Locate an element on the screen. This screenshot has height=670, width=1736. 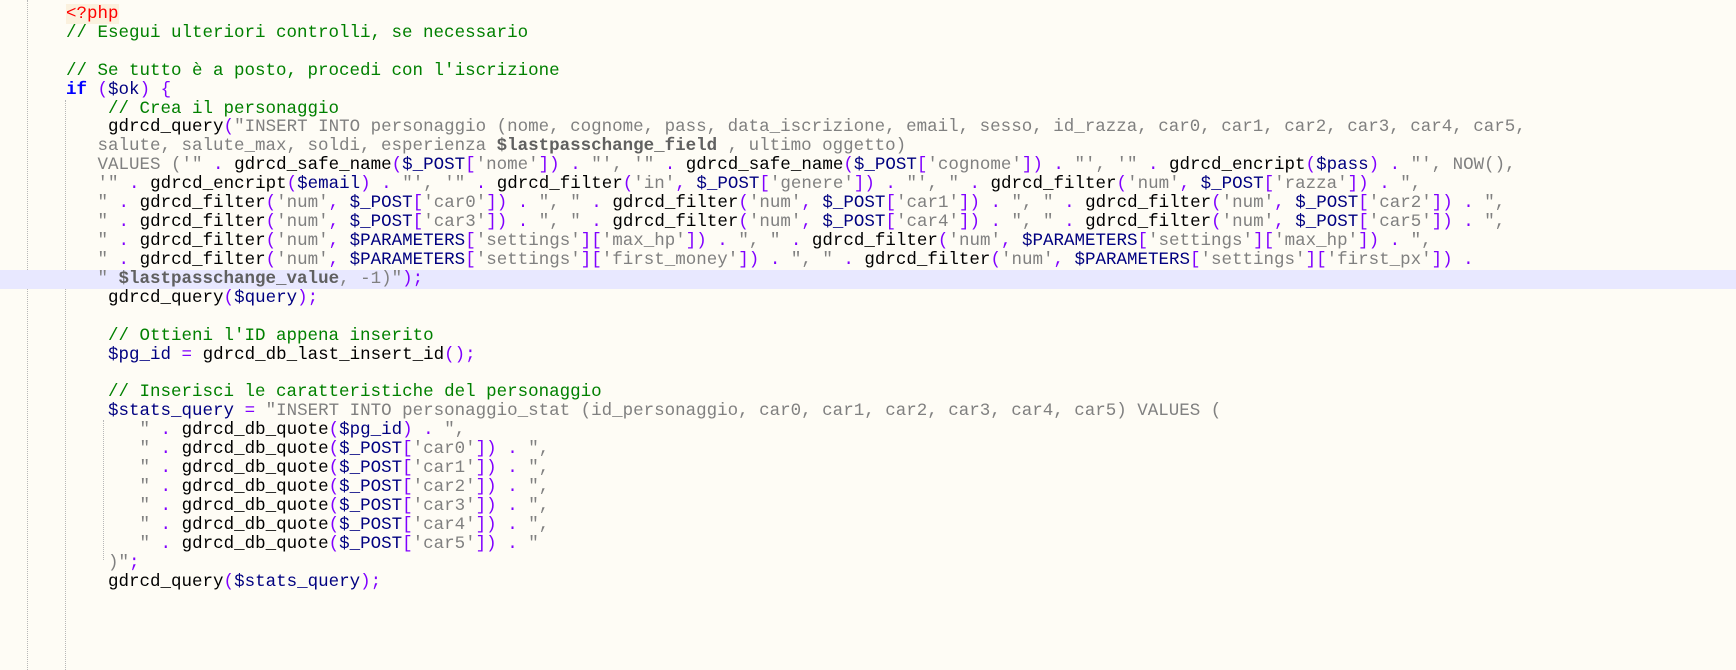
code-line: gdrcd_query($stats_query); is located at coordinates (868, 582).